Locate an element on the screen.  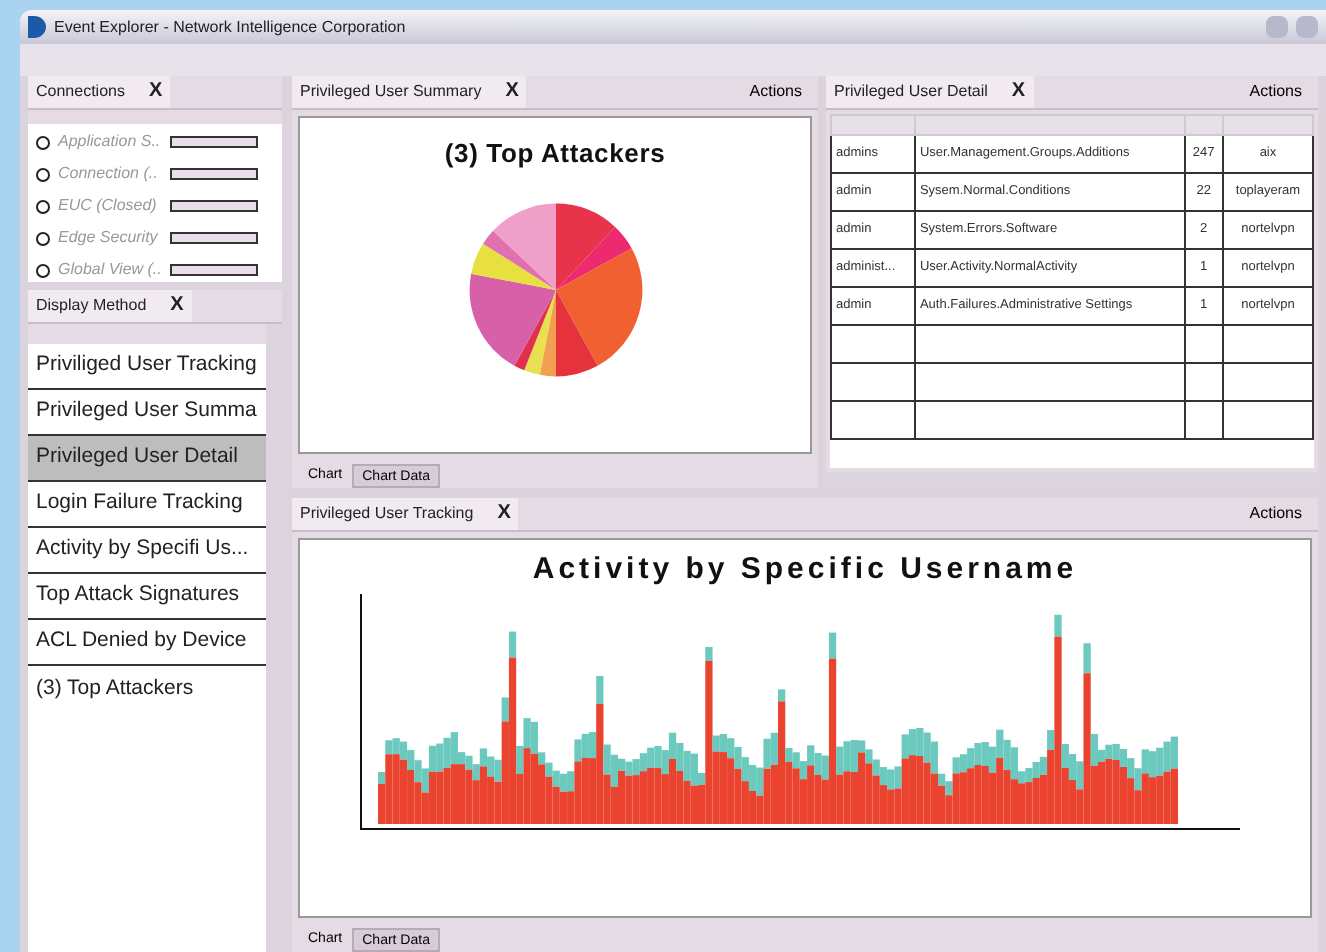
panel-tab: Privileged User Tracking X is located at coordinates (405, 514).